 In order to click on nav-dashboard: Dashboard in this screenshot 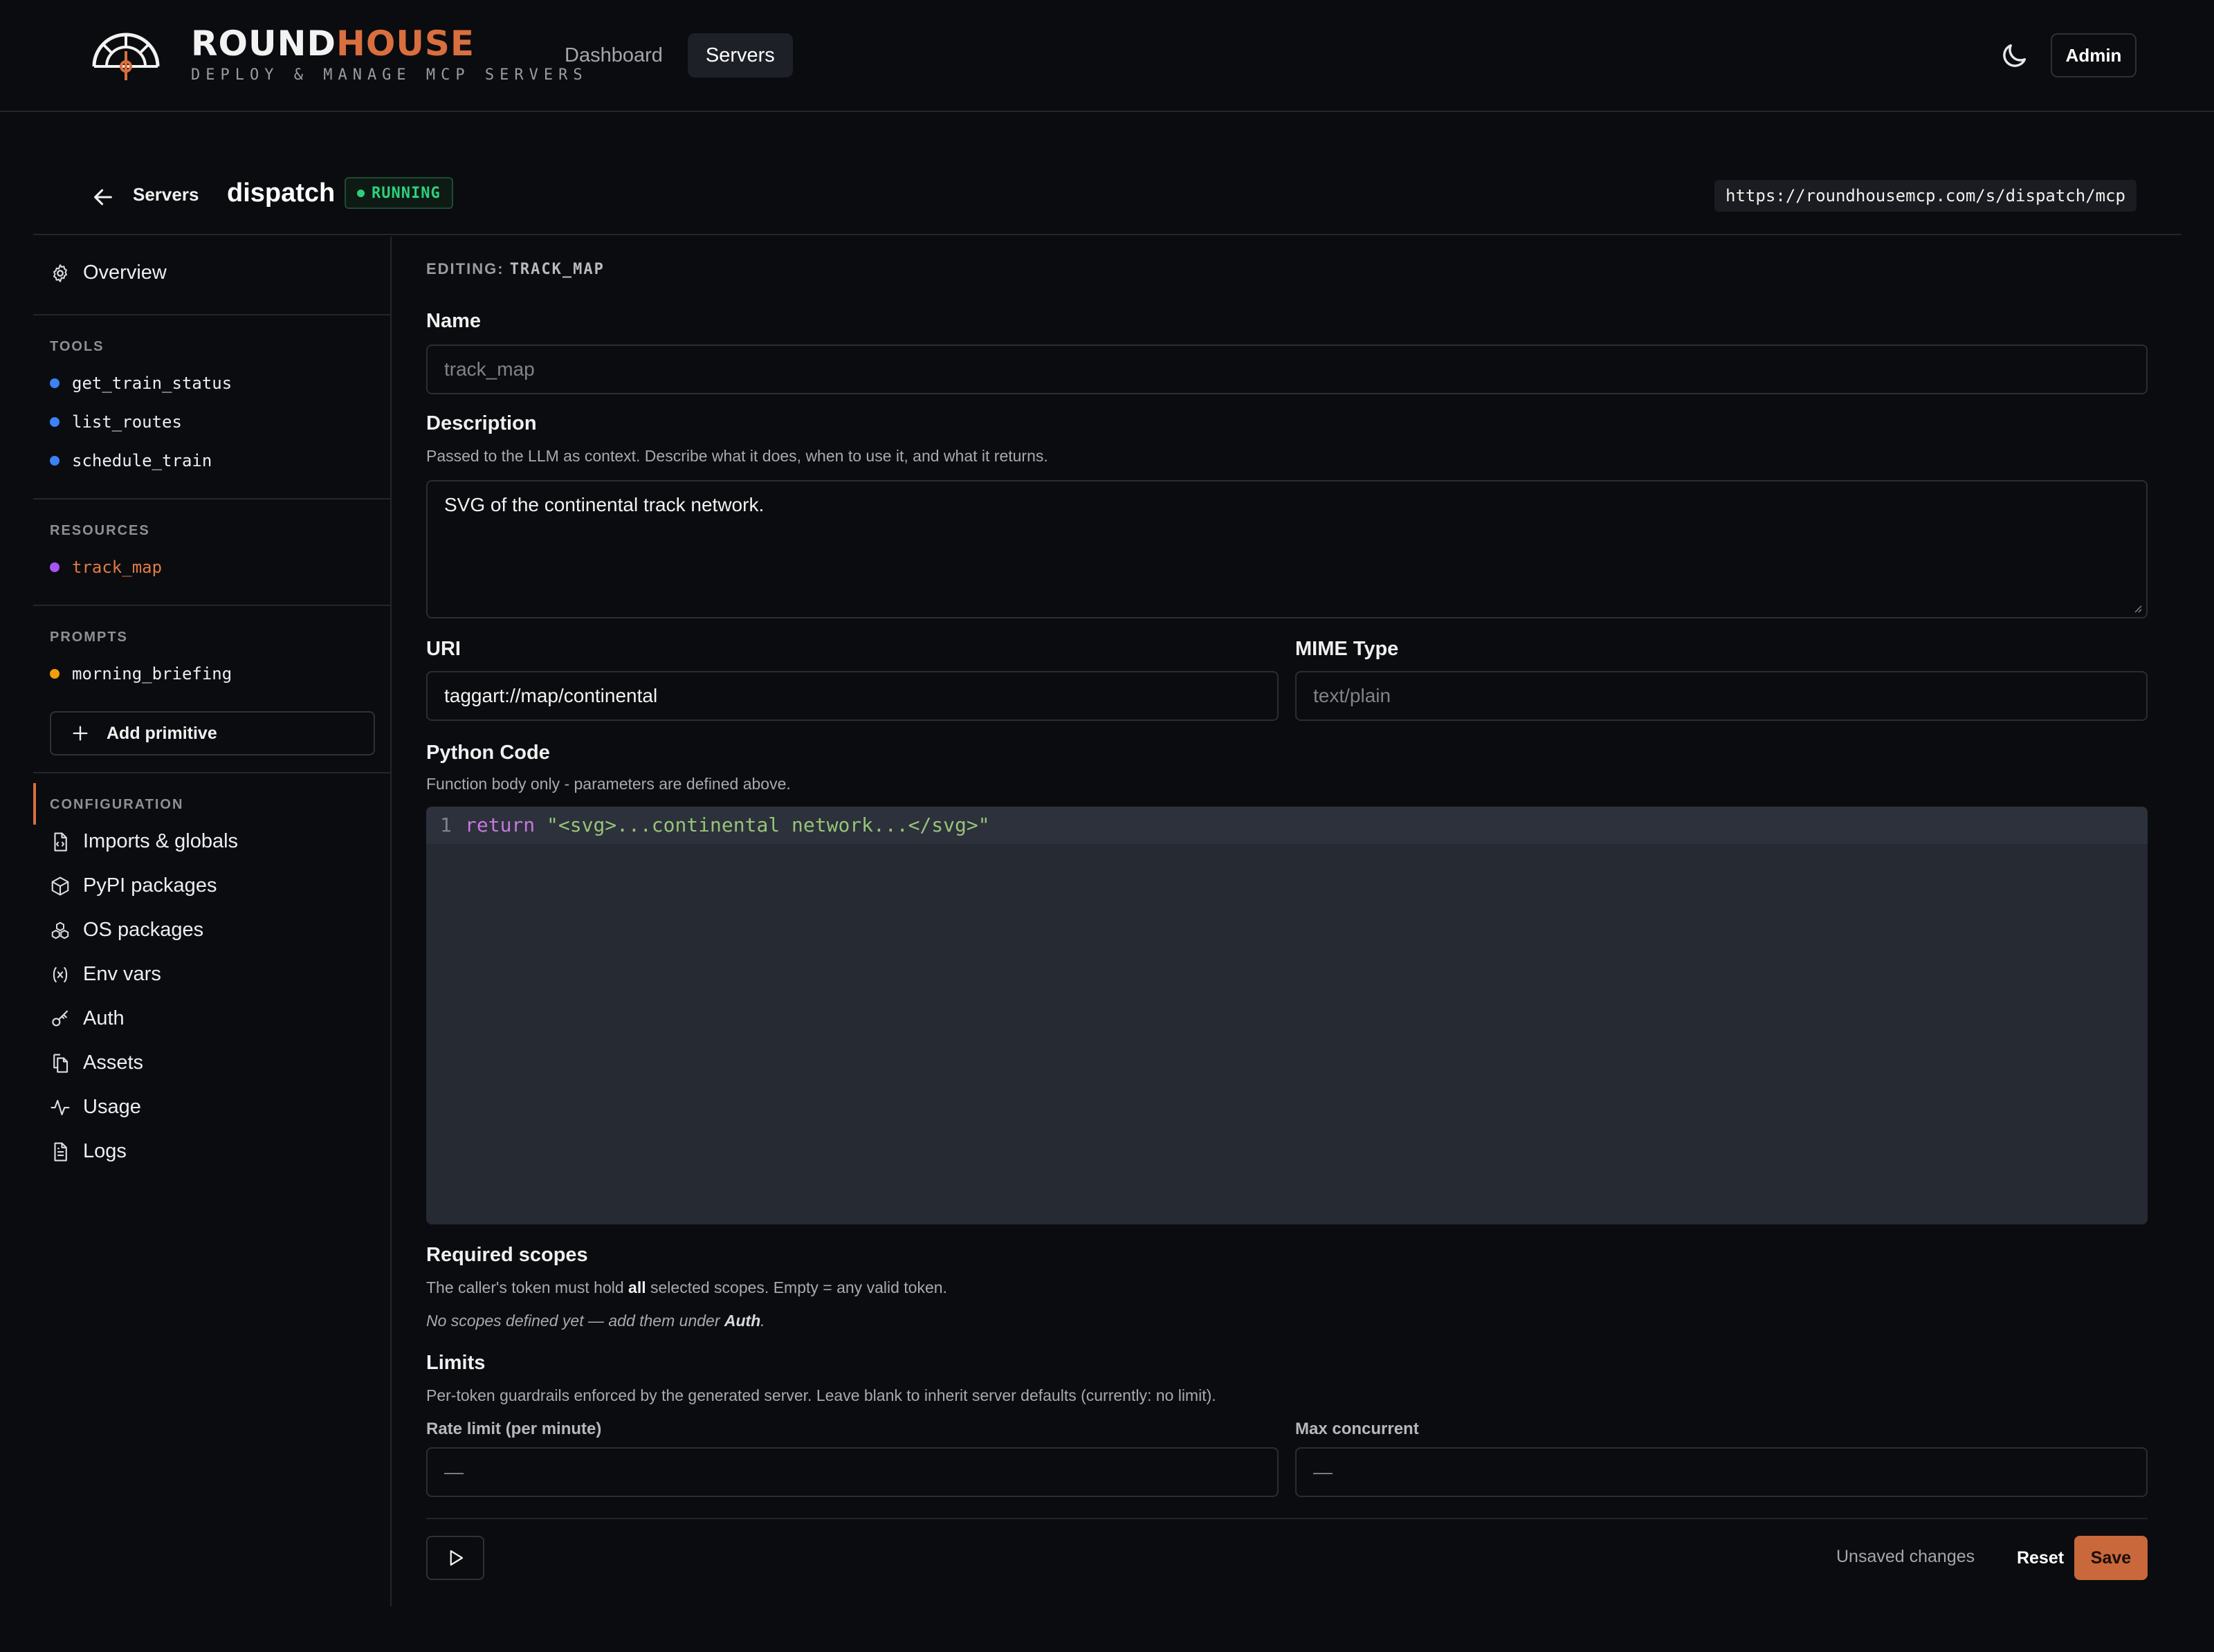, I will do `click(614, 55)`.